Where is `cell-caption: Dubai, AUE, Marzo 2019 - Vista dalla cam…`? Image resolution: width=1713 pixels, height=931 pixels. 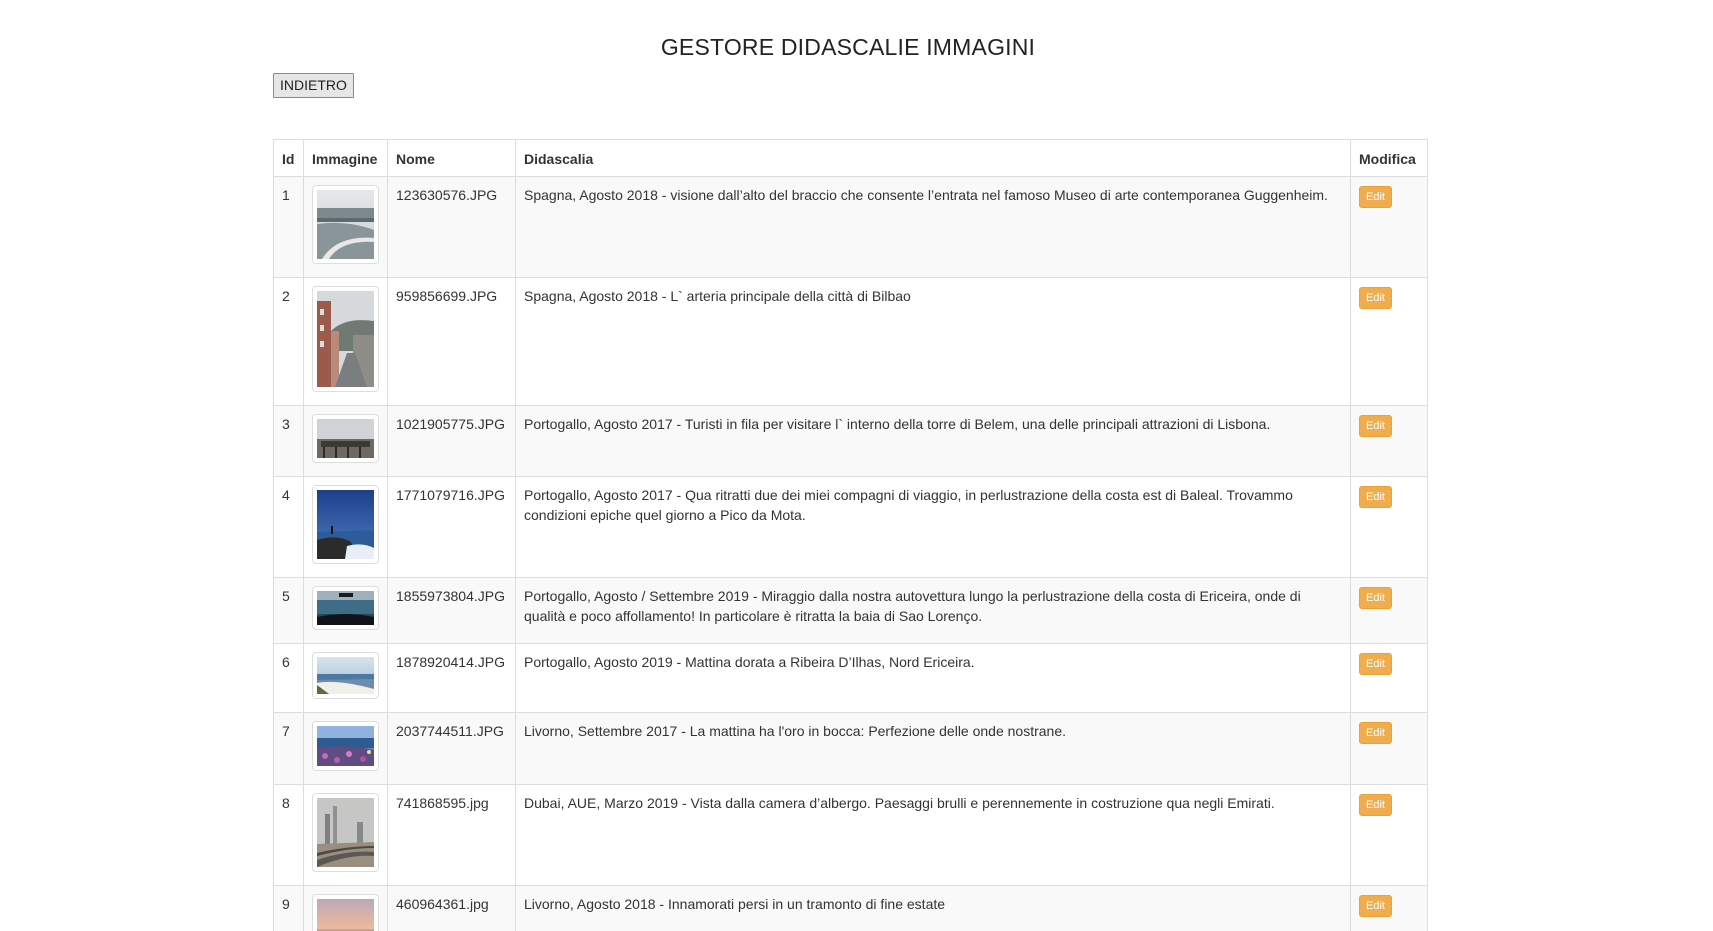 cell-caption: Dubai, AUE, Marzo 2019 - Vista dalla cam… is located at coordinates (933, 835).